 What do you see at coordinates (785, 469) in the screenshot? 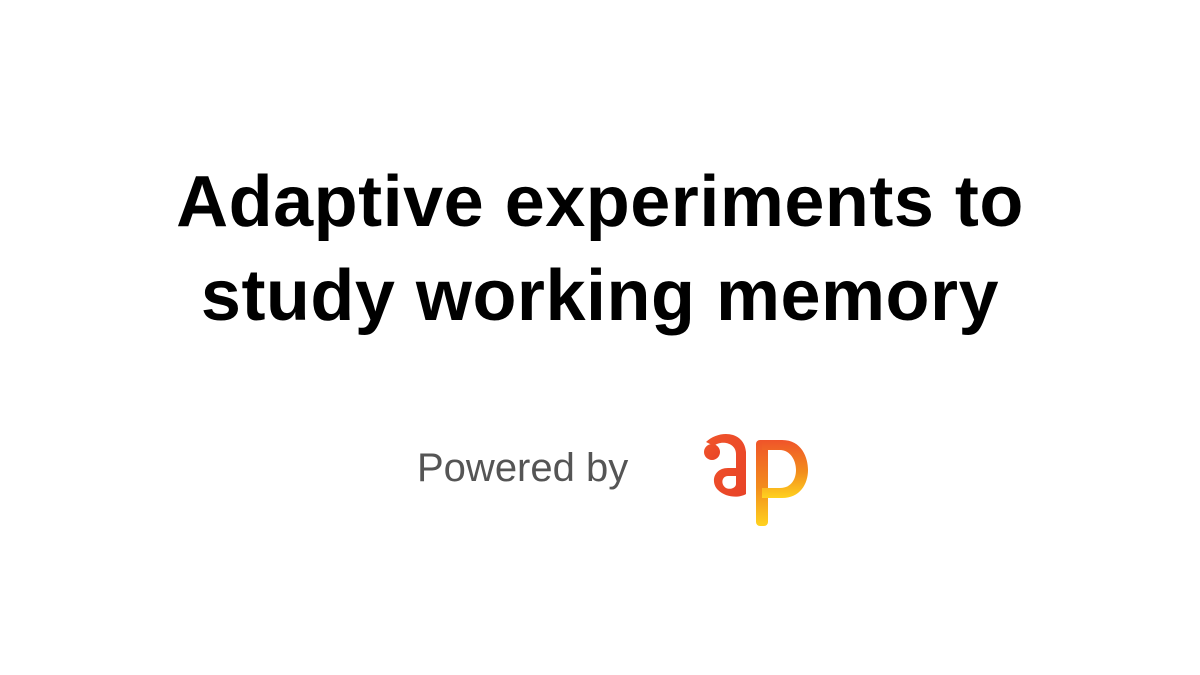
I see `logo-p-bowl` at bounding box center [785, 469].